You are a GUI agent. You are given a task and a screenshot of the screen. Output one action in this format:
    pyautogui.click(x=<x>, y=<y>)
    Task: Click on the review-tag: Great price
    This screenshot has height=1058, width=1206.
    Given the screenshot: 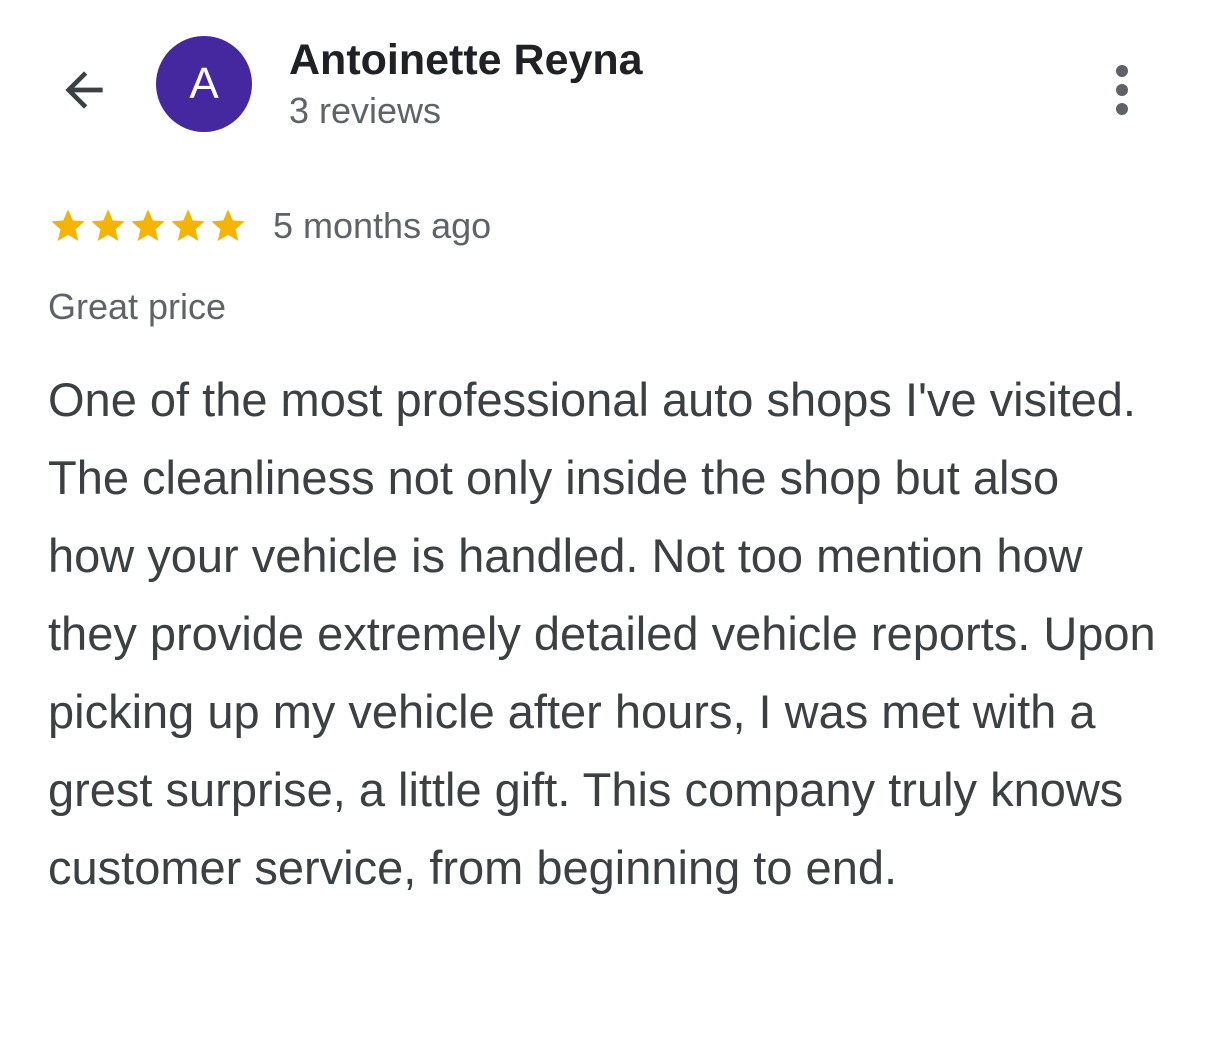 What is the action you would take?
    pyautogui.click(x=137, y=306)
    